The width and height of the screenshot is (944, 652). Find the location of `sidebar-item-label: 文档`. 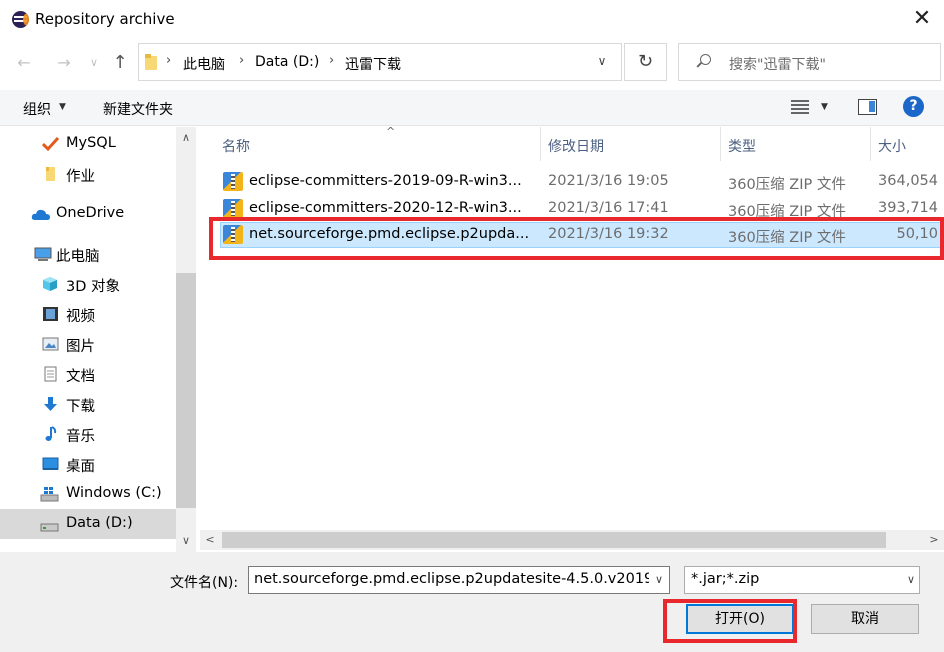

sidebar-item-label: 文档 is located at coordinates (80, 377).